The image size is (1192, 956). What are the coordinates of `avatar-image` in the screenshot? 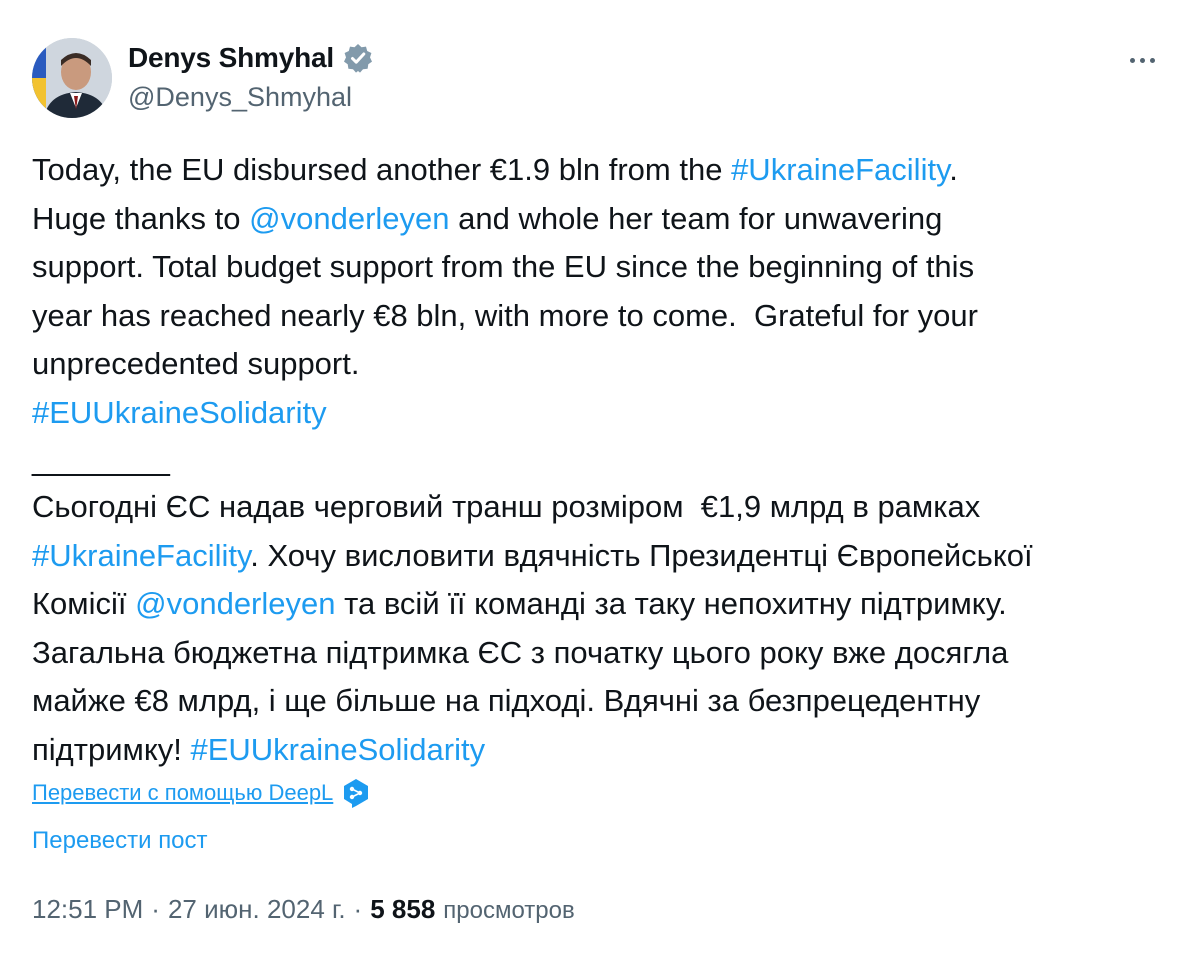 It's located at (72, 78).